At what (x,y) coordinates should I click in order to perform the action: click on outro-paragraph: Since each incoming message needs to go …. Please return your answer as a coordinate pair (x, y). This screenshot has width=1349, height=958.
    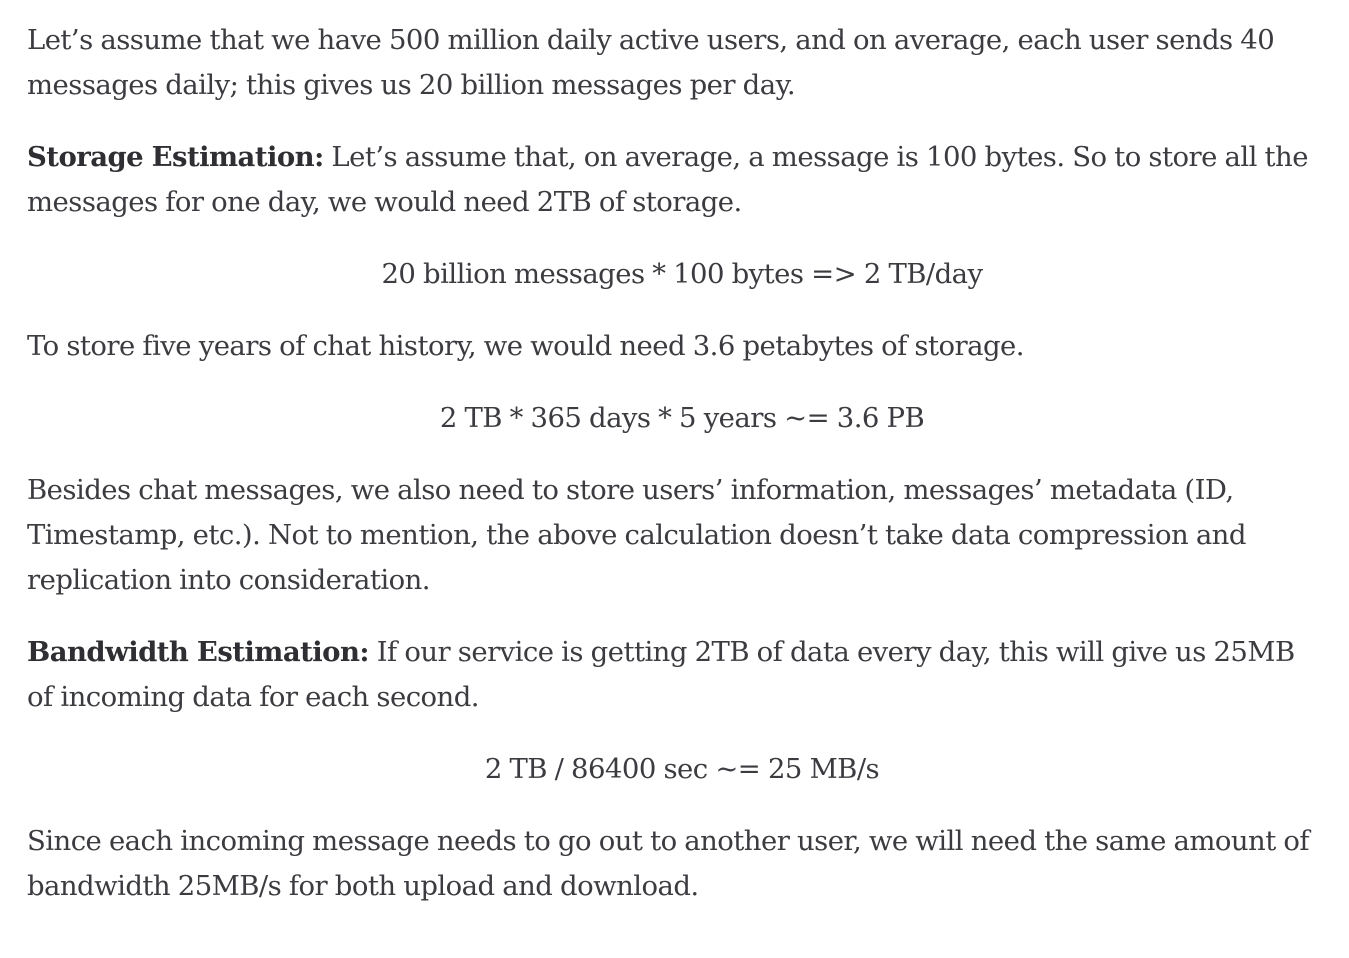
    Looking at the image, I should click on (668, 863).